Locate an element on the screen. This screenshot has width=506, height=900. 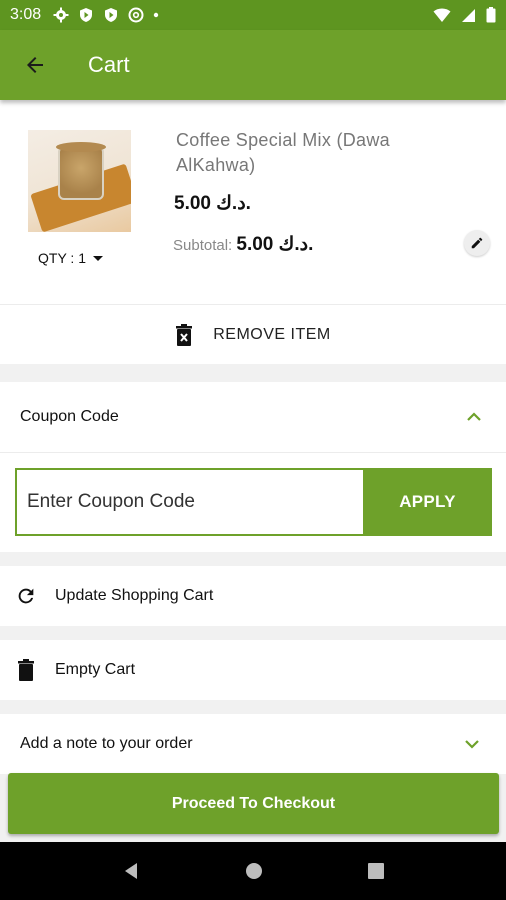
nav-home-icon is located at coordinates (254, 871).